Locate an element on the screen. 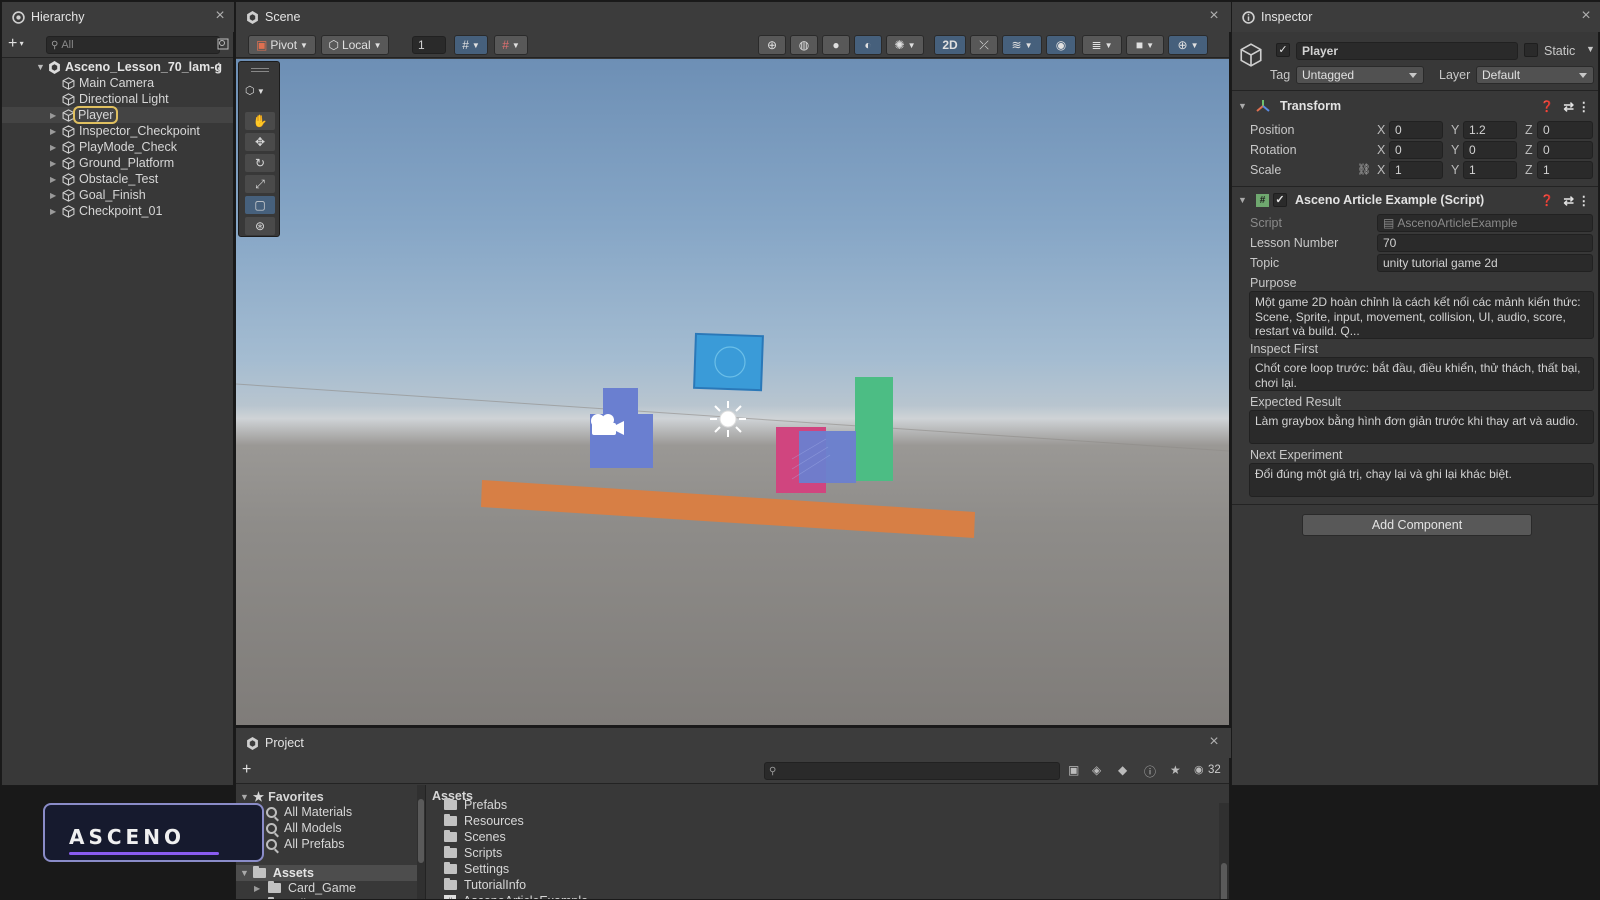  label-filter-icon: ◆ is located at coordinates (1122, 770).